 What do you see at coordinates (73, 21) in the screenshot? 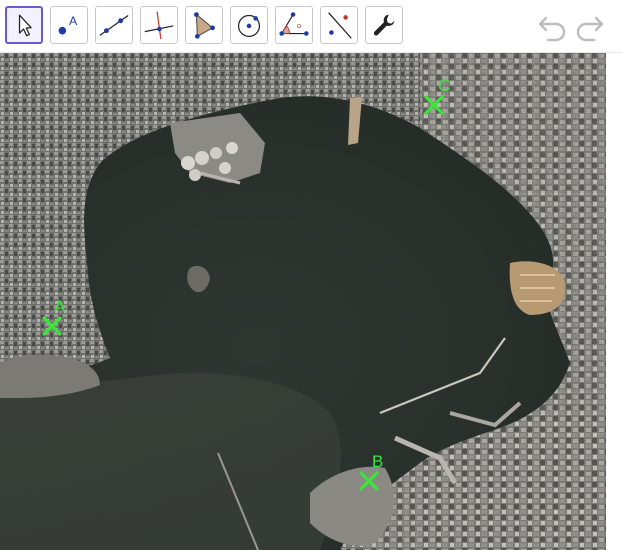
I see `point-tool-letter: A` at bounding box center [73, 21].